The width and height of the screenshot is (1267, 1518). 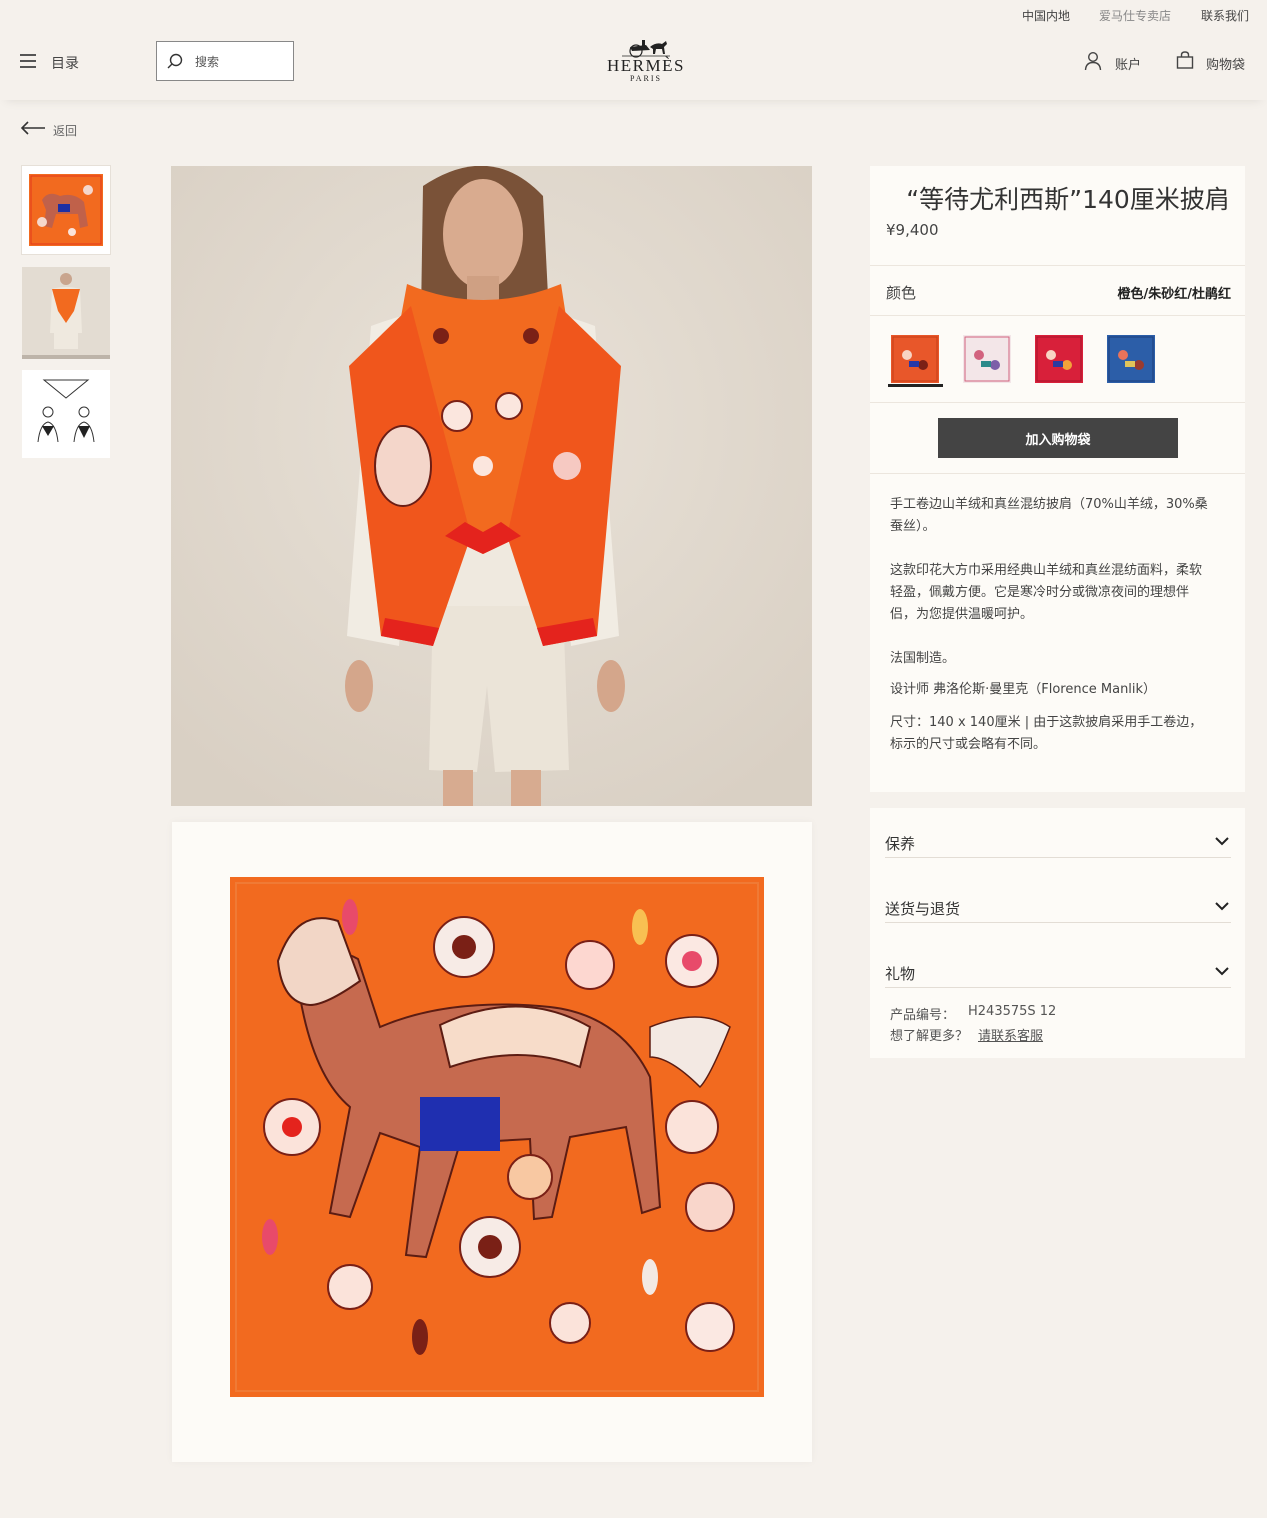 I want to click on scarf-thumbnail-image, so click(x=66, y=210).